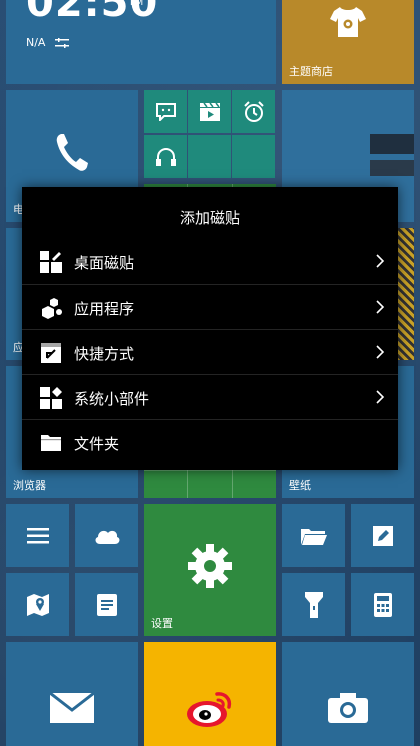 Image resolution: width=420 pixels, height=746 pixels. I want to click on clock-ampm: PM, so click(137, 4).